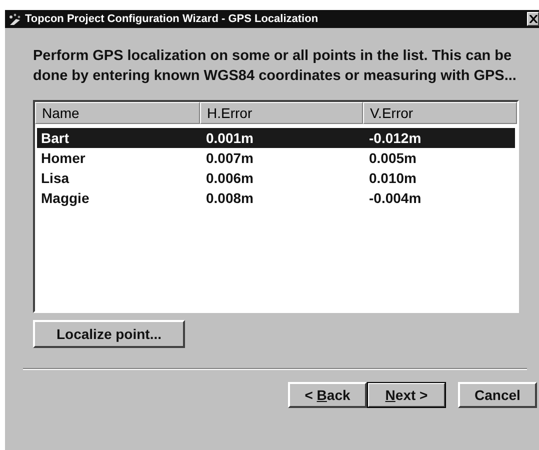  Describe the element at coordinates (281, 113) in the screenshot. I see `column-header: H.Error` at that location.